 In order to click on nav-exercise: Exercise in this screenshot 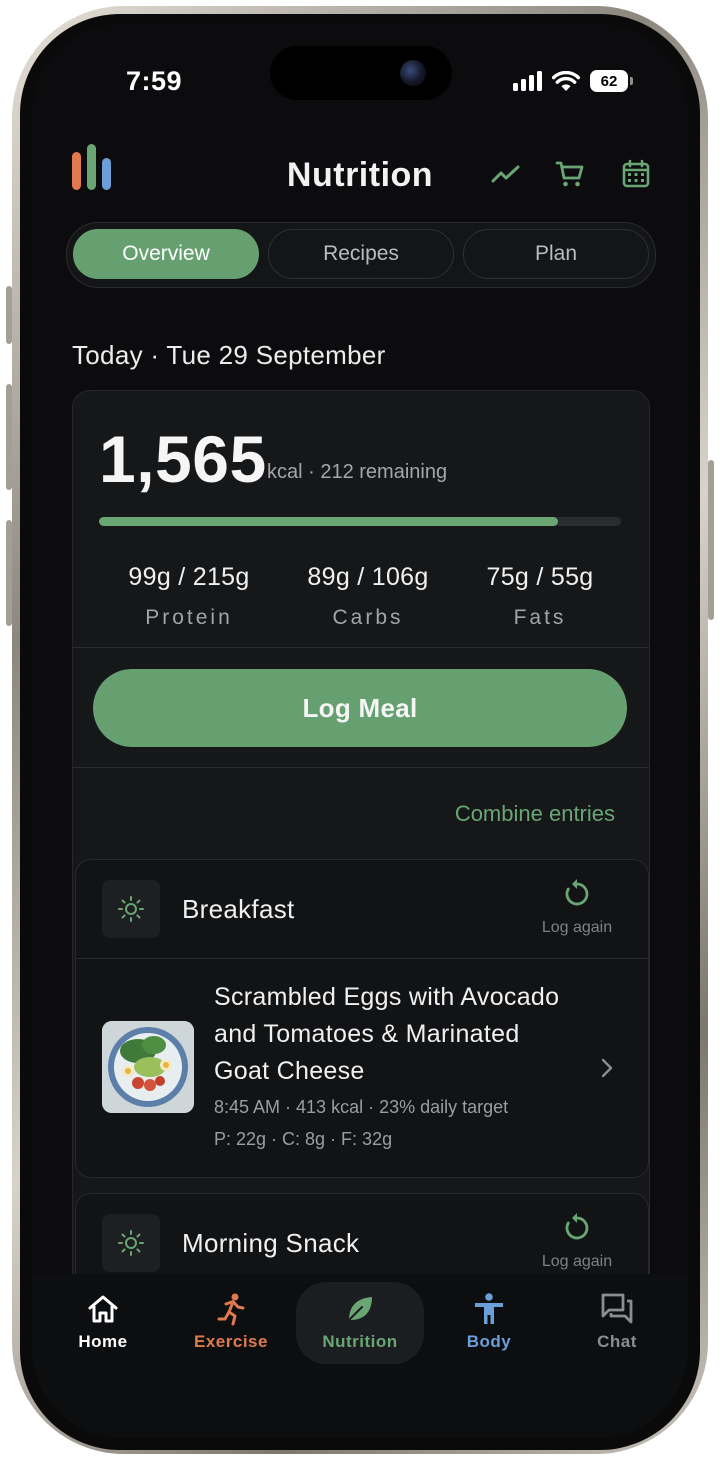, I will do `click(231, 1323)`.